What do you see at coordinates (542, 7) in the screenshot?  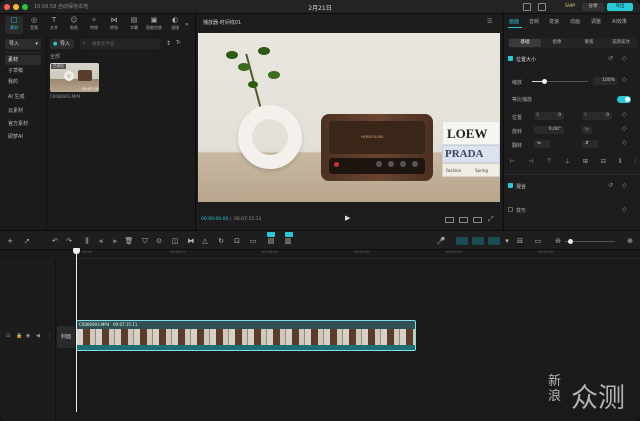 I see `shortcut-icon` at bounding box center [542, 7].